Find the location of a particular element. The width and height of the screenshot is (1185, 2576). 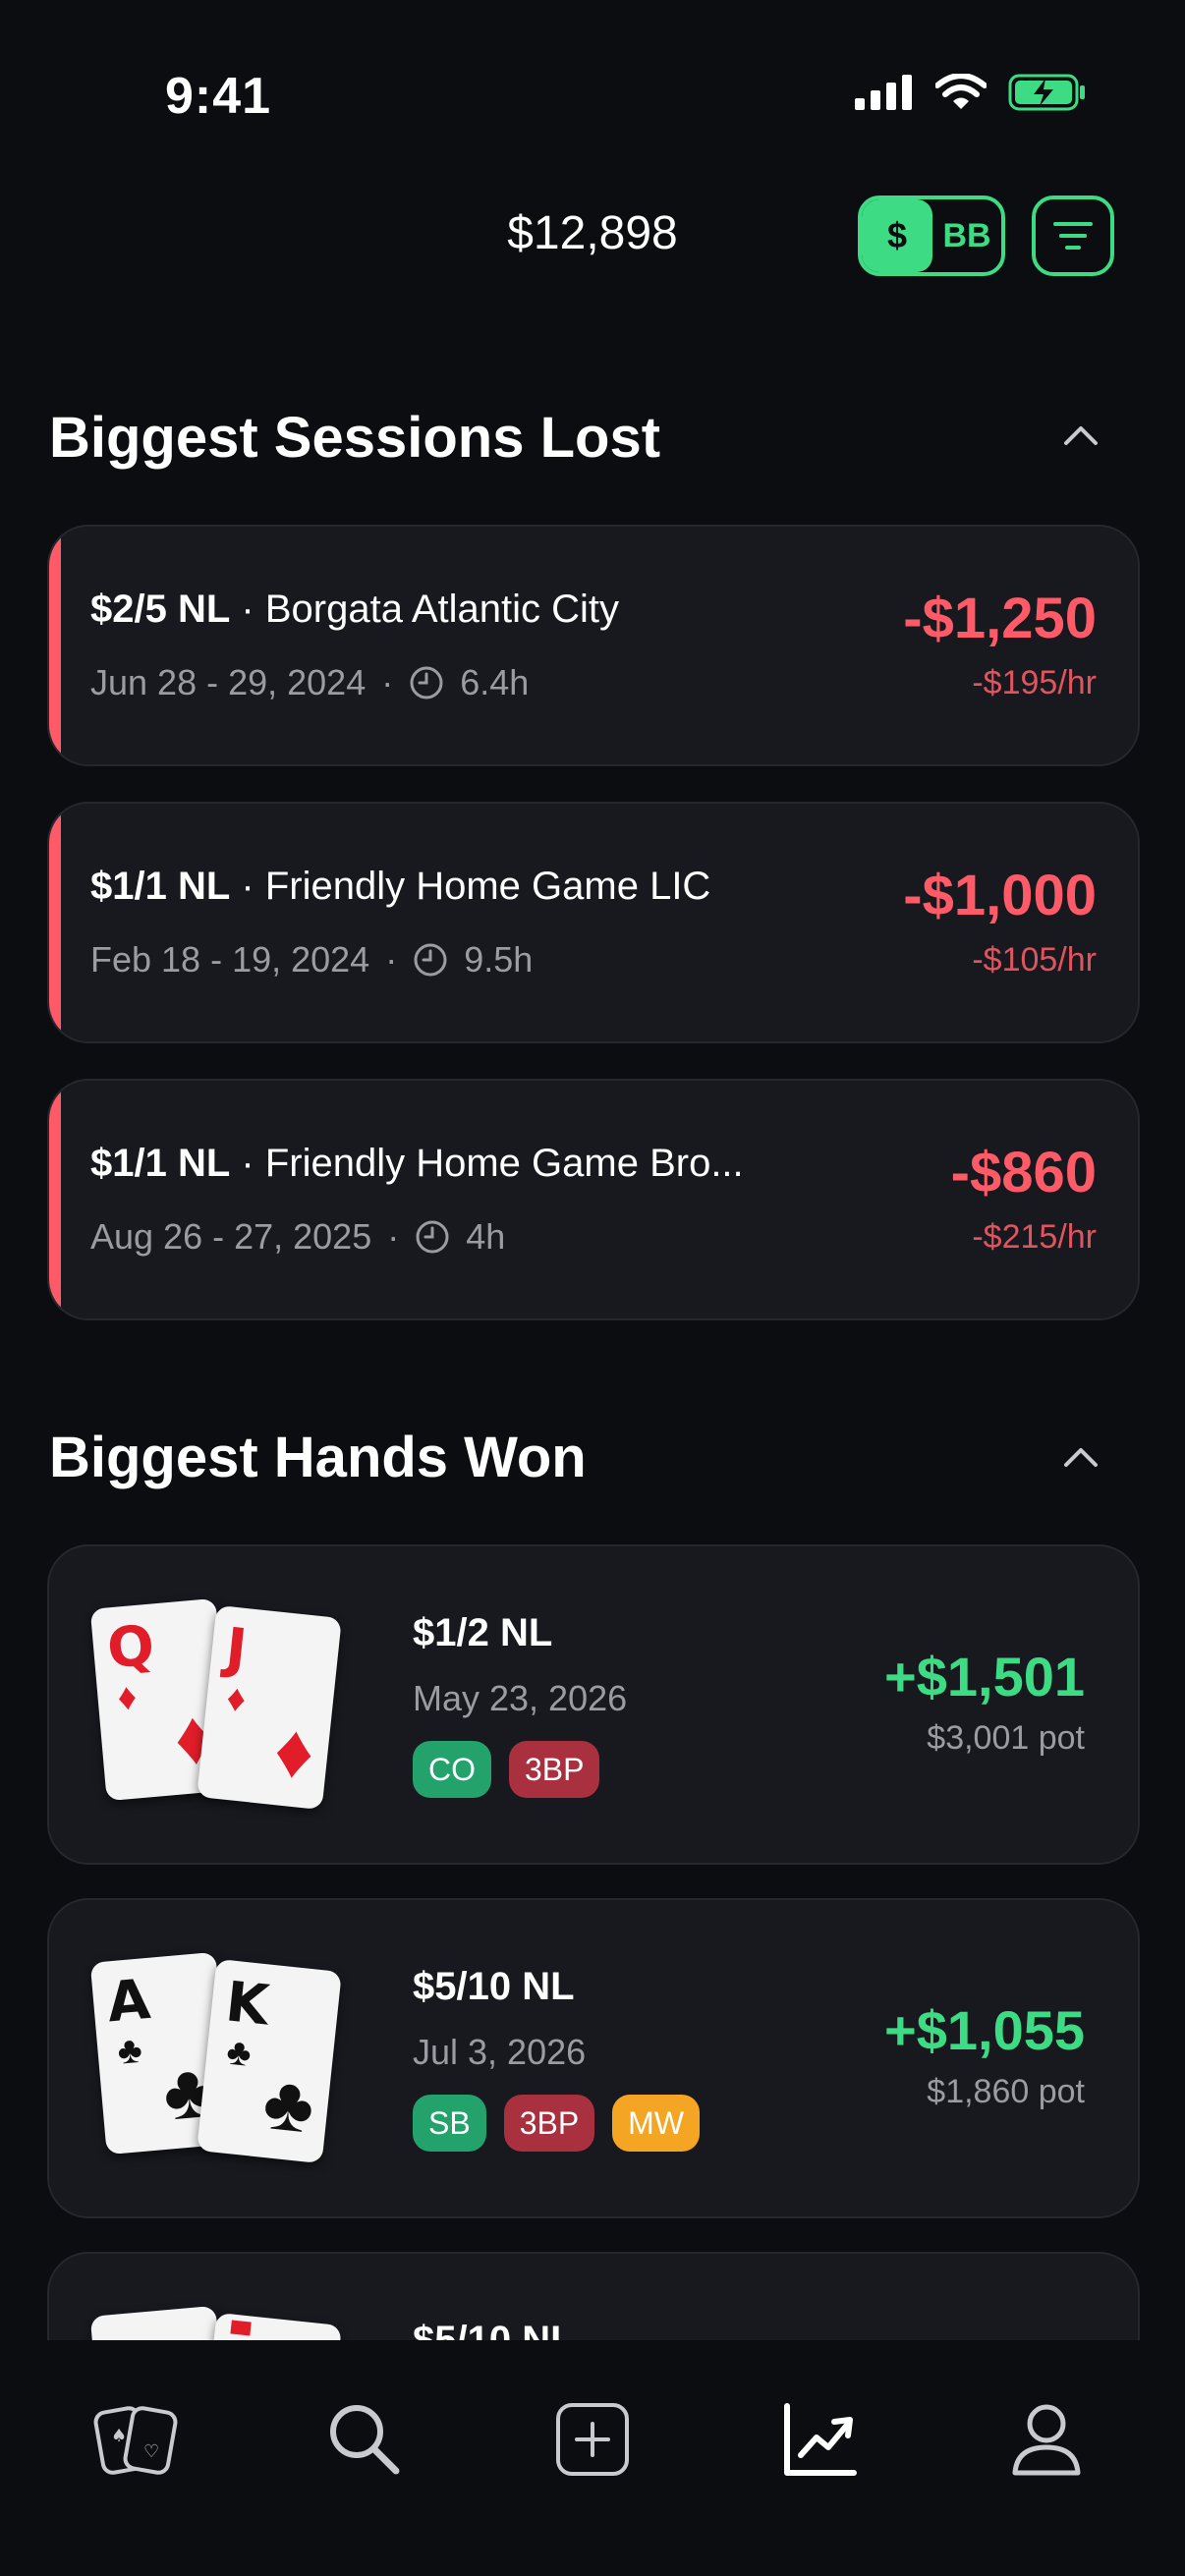

session-amount: -$1,250 is located at coordinates (1000, 618).